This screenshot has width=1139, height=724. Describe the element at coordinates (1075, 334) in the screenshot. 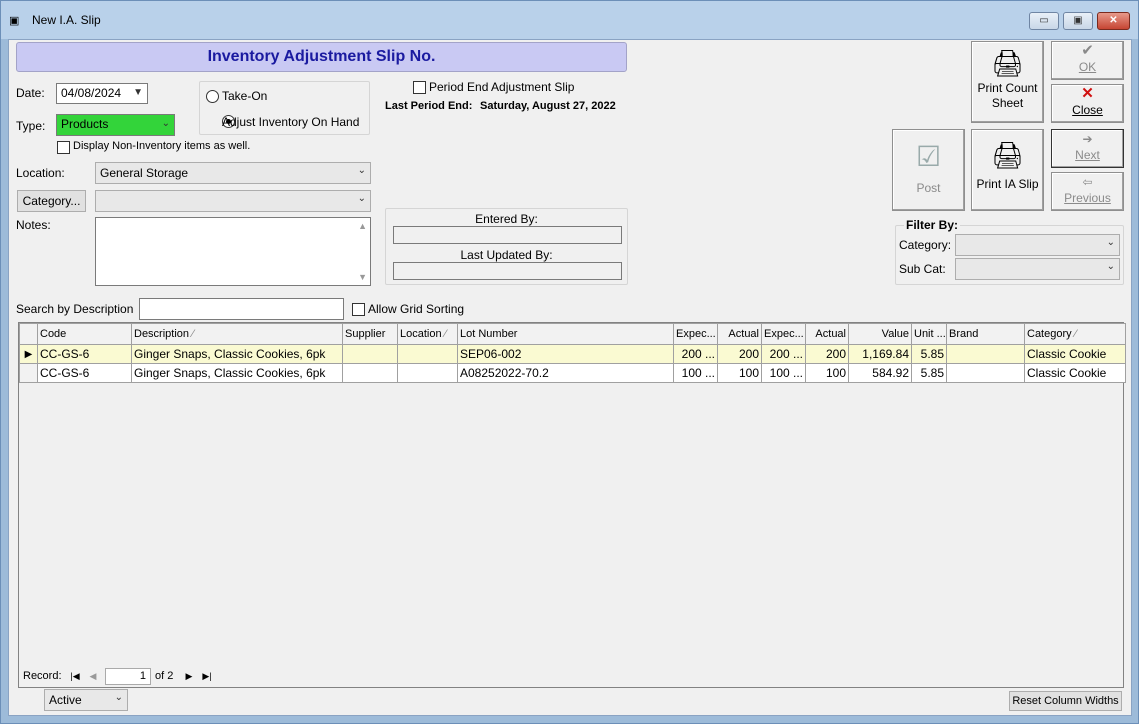

I see `column-header: Category ⁄` at that location.